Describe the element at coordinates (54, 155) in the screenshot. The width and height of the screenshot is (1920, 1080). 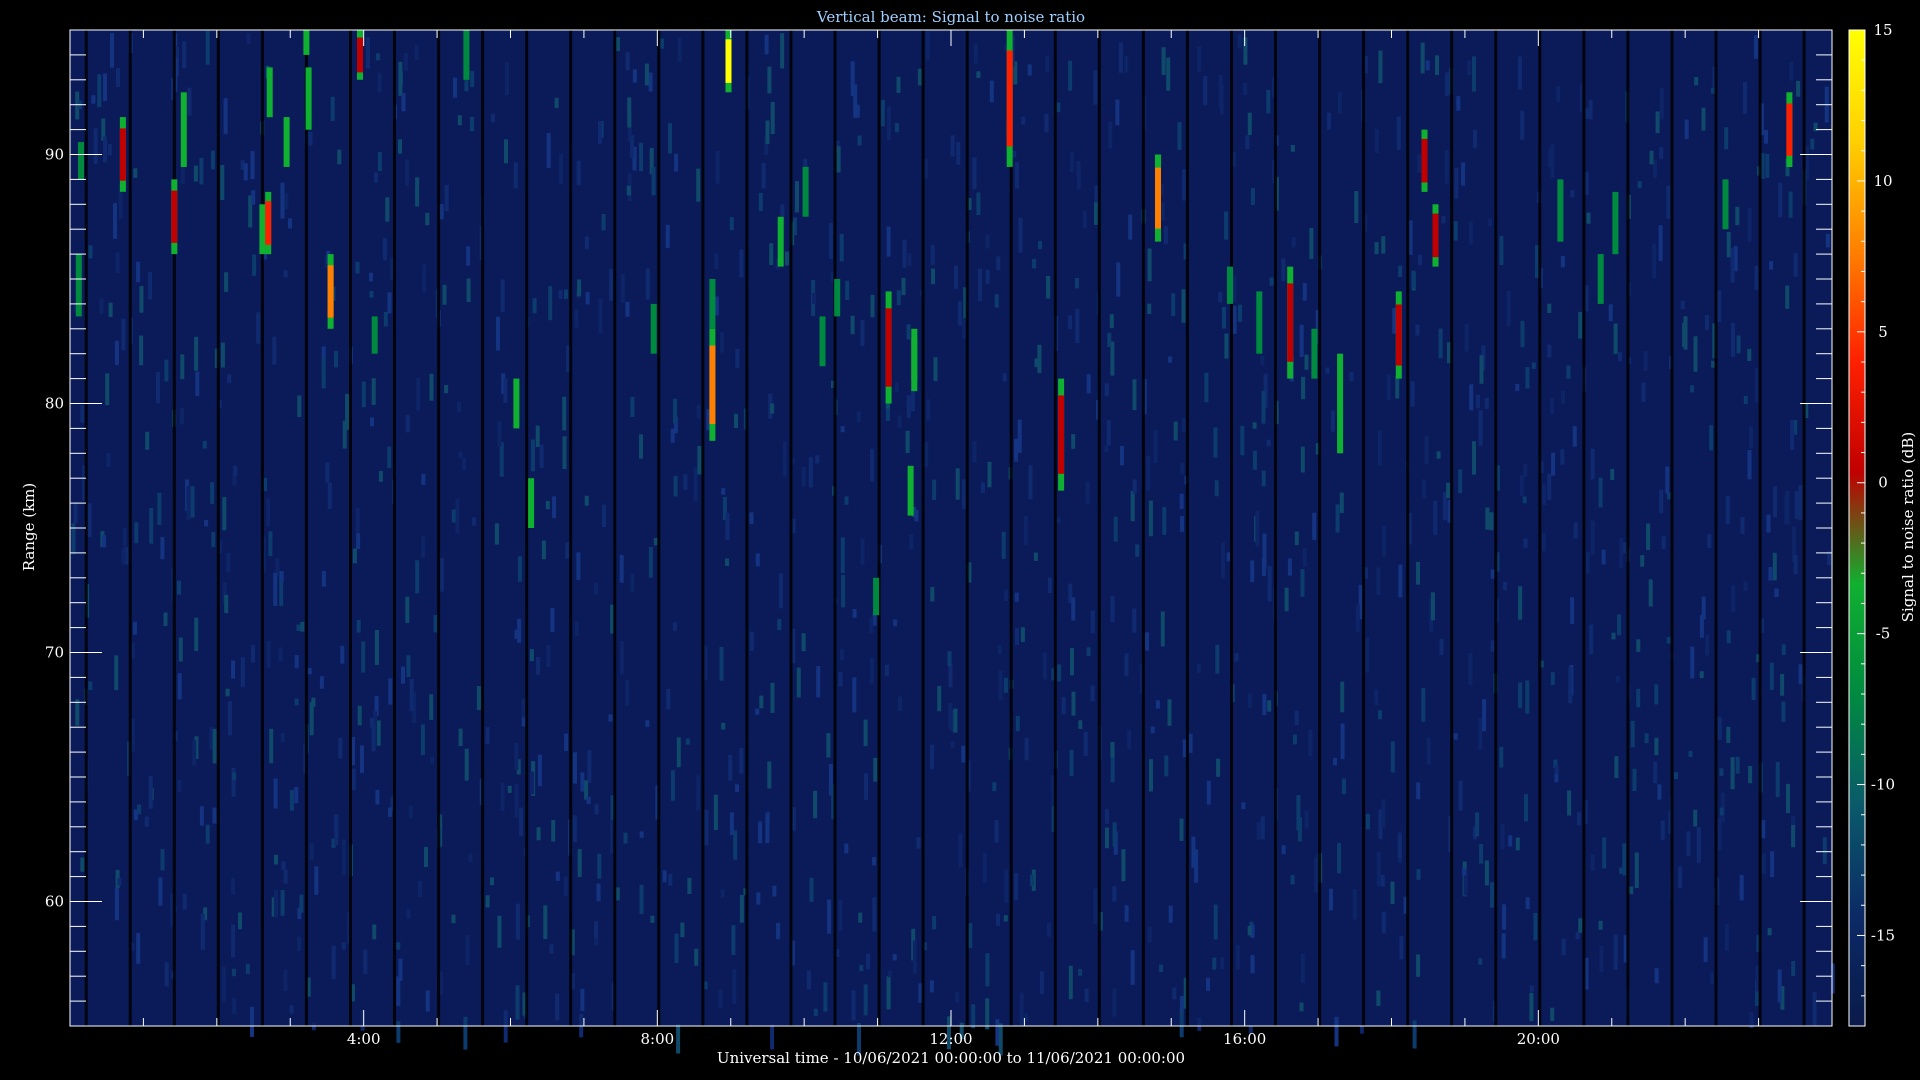
I see `y-tick-label: 90` at that location.